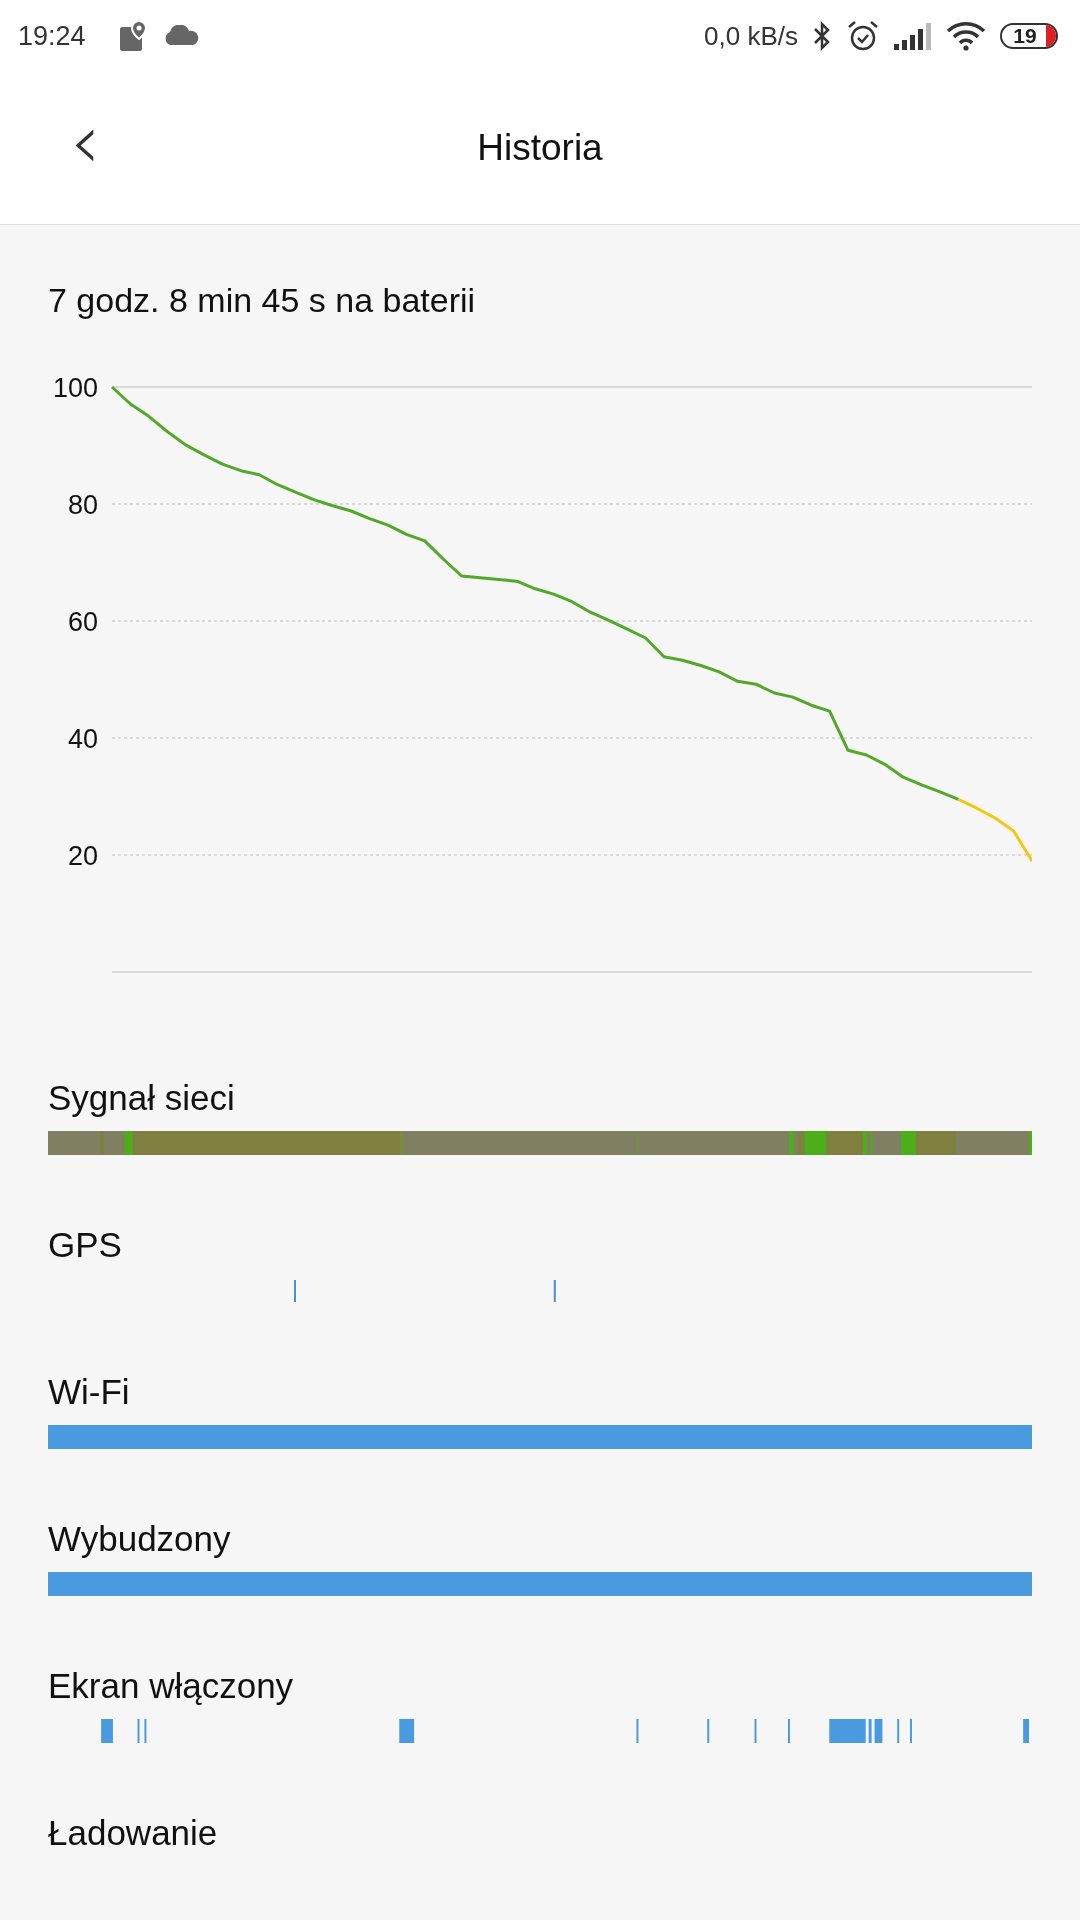 Image resolution: width=1080 pixels, height=1920 pixels. I want to click on wifi-icon, so click(966, 36).